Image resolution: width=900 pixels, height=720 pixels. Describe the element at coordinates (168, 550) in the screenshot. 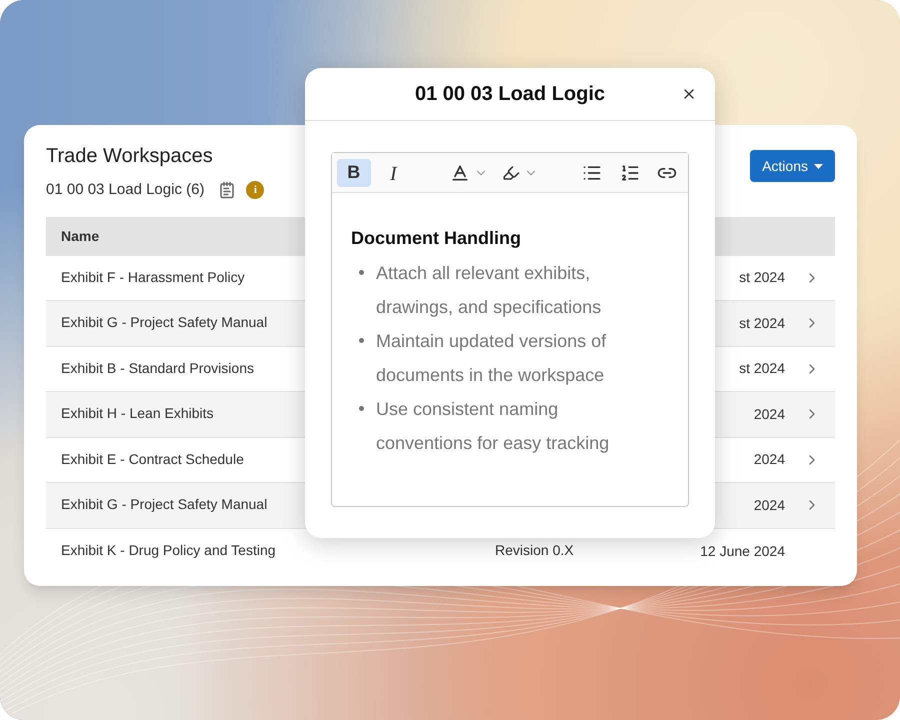

I see `table-cell: Exhibit K - Drug Policy and Testing` at that location.